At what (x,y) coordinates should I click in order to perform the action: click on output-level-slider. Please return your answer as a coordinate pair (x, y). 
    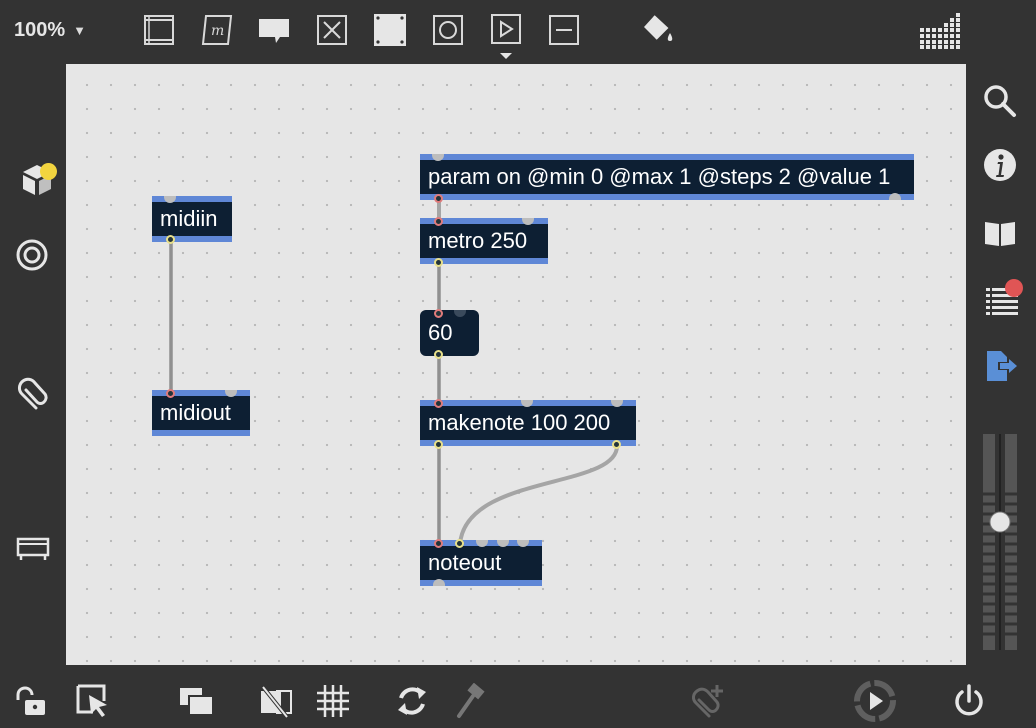
    Looking at the image, I should click on (1000, 542).